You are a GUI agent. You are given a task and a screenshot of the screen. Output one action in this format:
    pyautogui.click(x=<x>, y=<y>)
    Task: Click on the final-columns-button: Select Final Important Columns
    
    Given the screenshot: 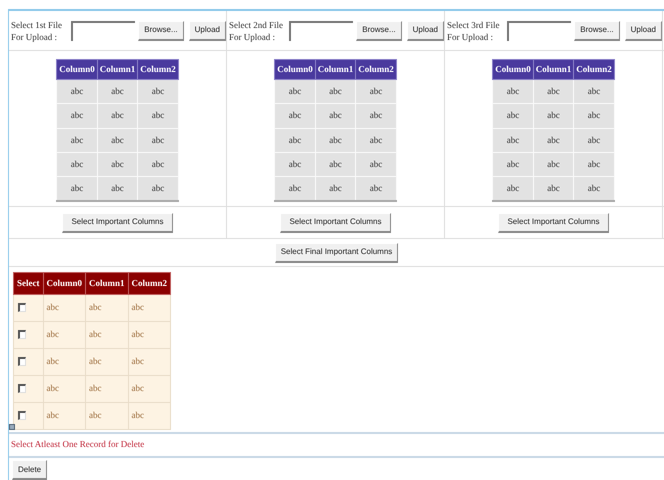 What is the action you would take?
    pyautogui.click(x=336, y=252)
    